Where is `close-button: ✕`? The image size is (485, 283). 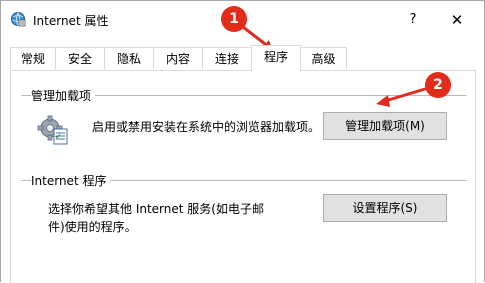 close-button: ✕ is located at coordinates (457, 20).